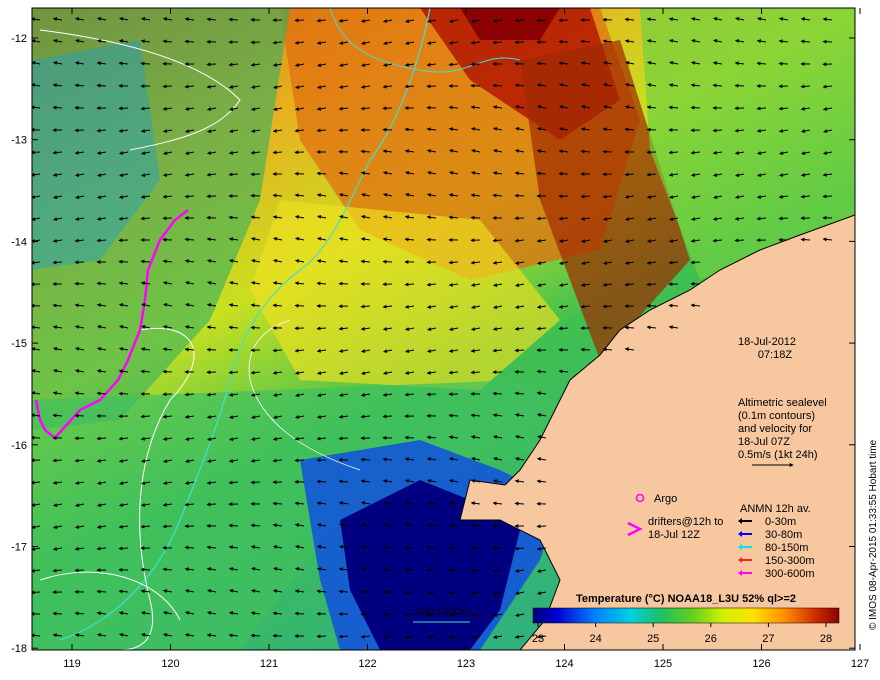  What do you see at coordinates (538, 639) in the screenshot?
I see `colorbar-tick-label: 23` at bounding box center [538, 639].